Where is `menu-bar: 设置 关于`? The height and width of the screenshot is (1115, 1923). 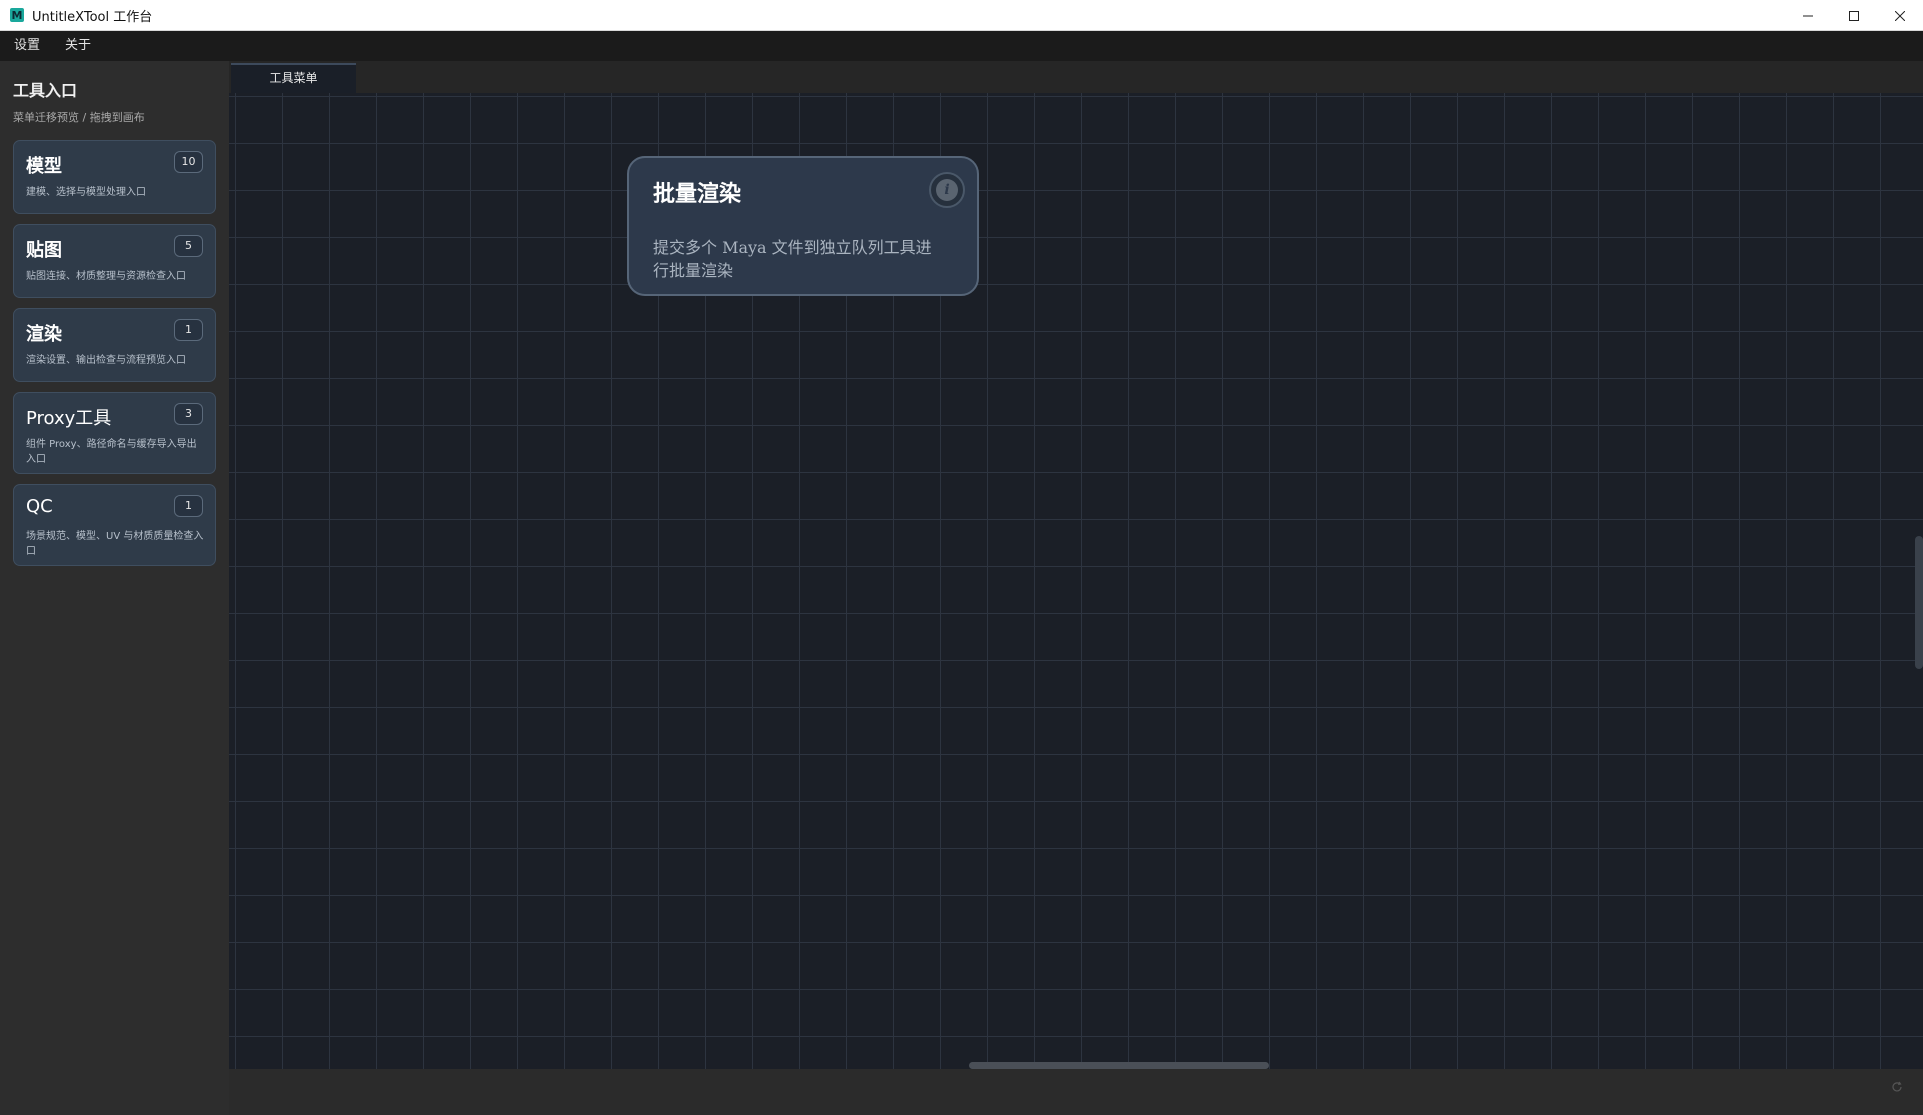 menu-bar: 设置 关于 is located at coordinates (961, 46).